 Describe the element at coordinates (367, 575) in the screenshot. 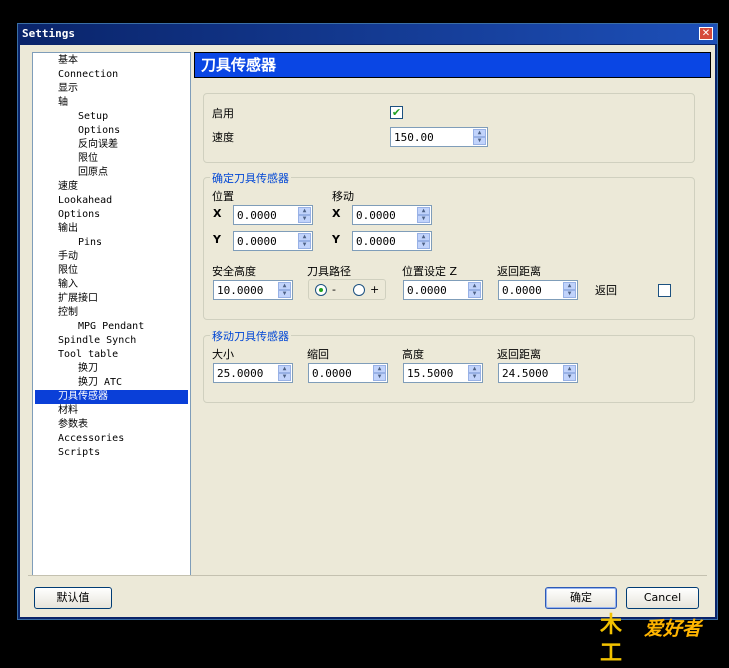

I see `bottom-separator` at that location.